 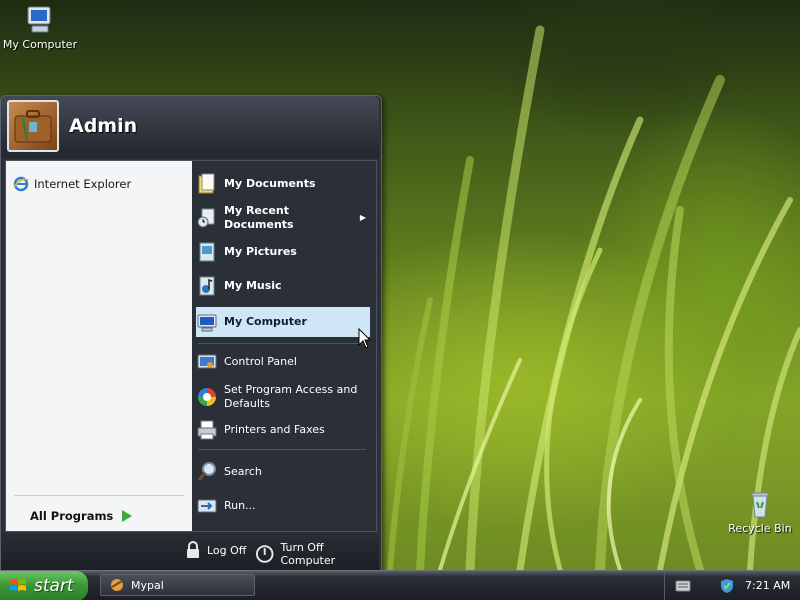 What do you see at coordinates (21, 184) in the screenshot?
I see `internet-explorer-icon` at bounding box center [21, 184].